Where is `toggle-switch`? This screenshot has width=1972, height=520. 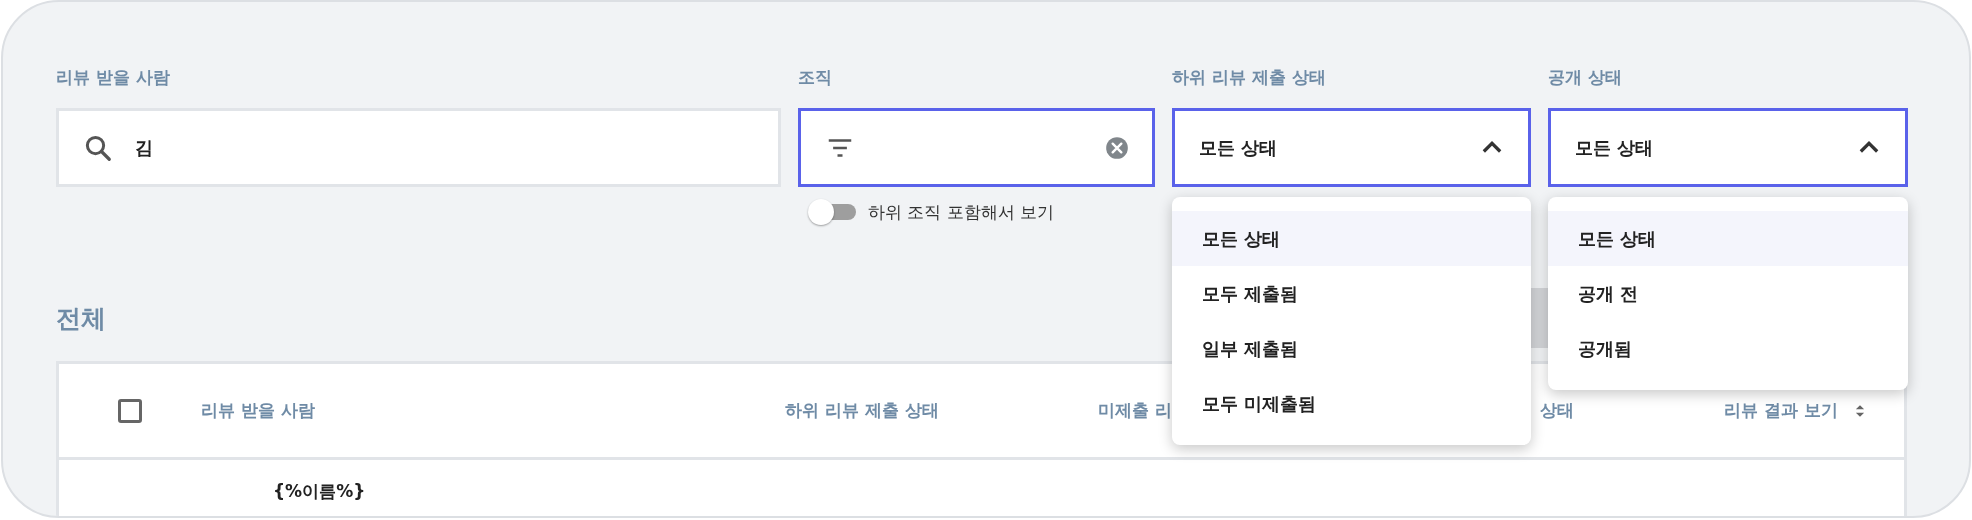
toggle-switch is located at coordinates (832, 212).